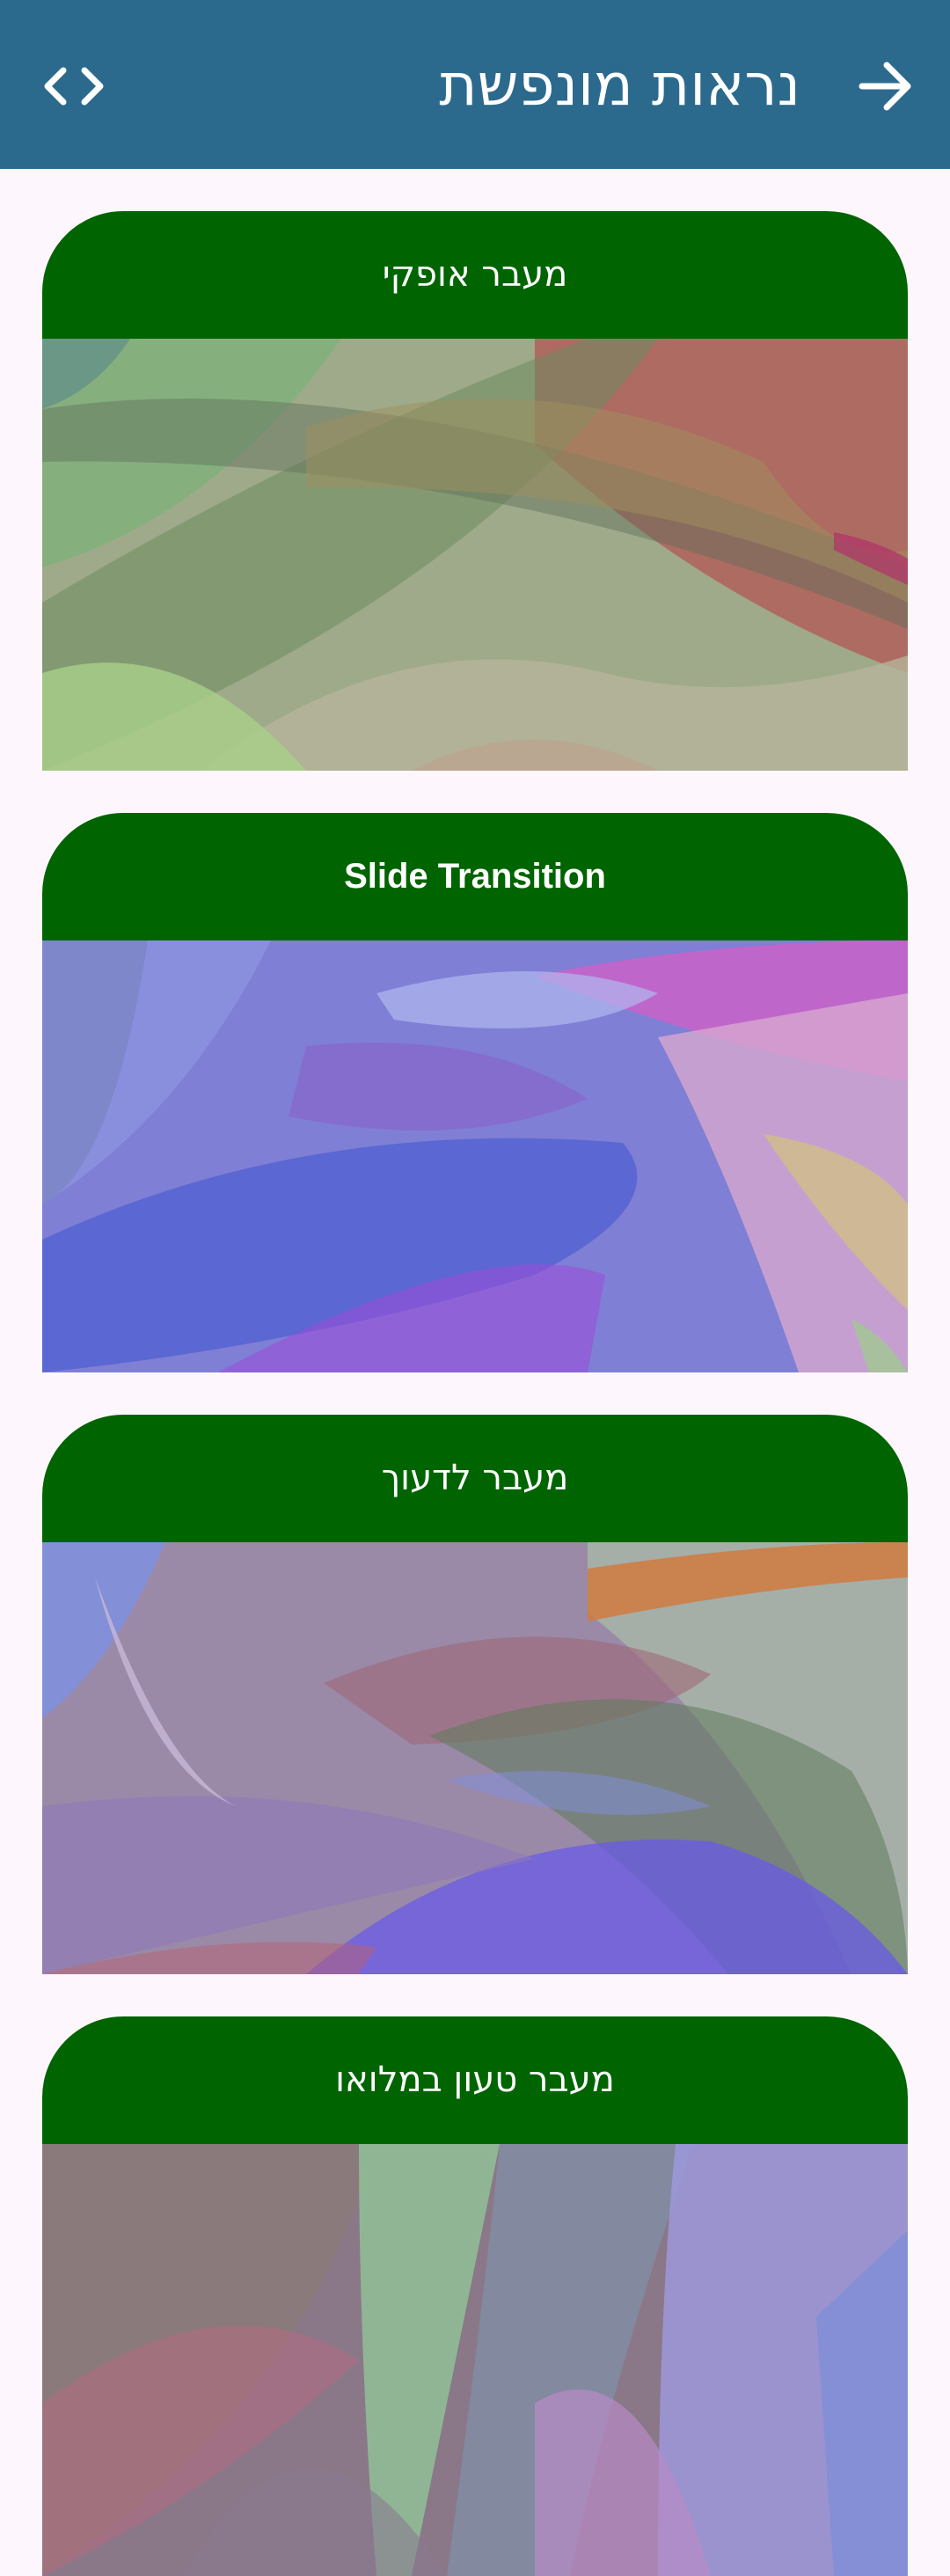  I want to click on app-bar: נראות מונפשת, so click(475, 84).